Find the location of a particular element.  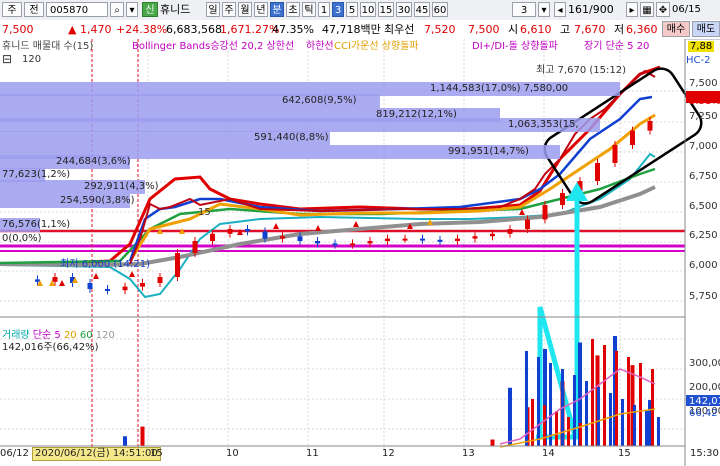

volume-panel-label: 거래량 단순 5 20 60 120 is located at coordinates (58, 335).